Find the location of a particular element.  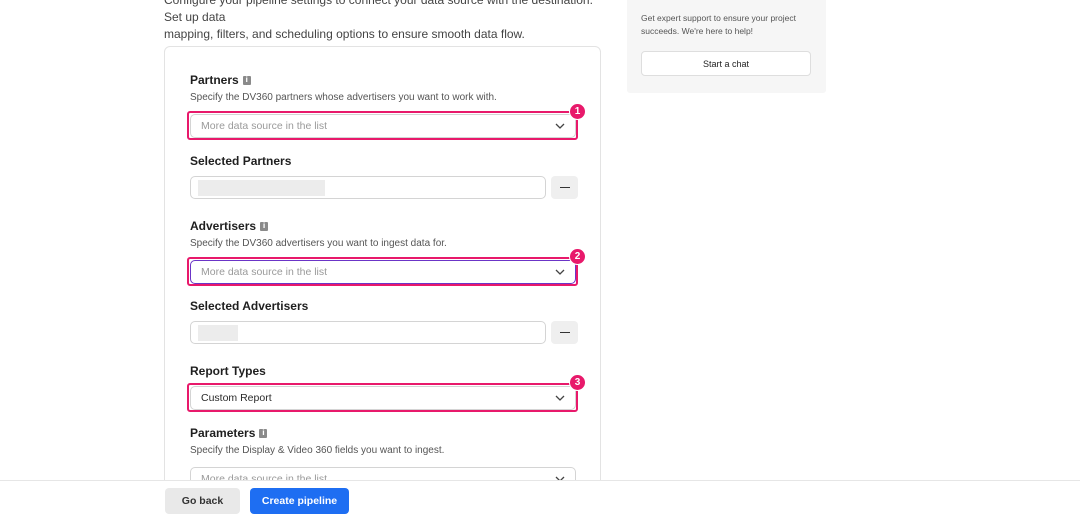

report-types-label-text: Report Types is located at coordinates (228, 371).